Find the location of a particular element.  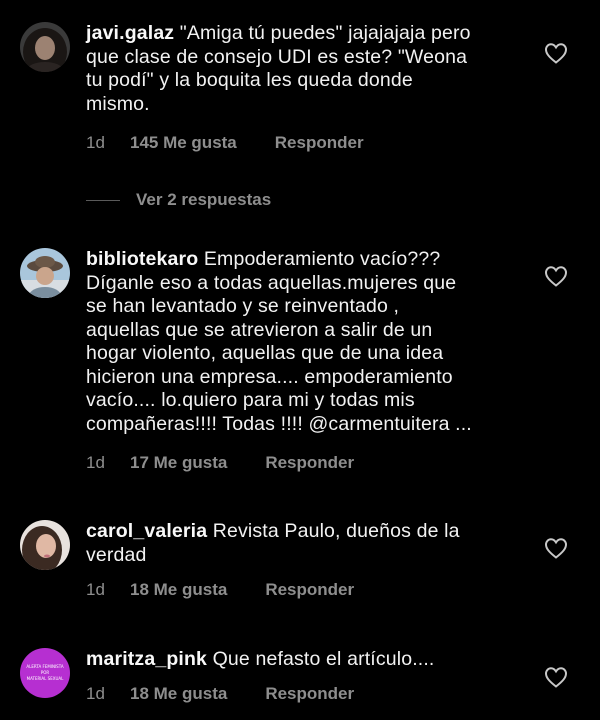

comment-meta: 1d 145 Me gusta Responder is located at coordinates (225, 143).